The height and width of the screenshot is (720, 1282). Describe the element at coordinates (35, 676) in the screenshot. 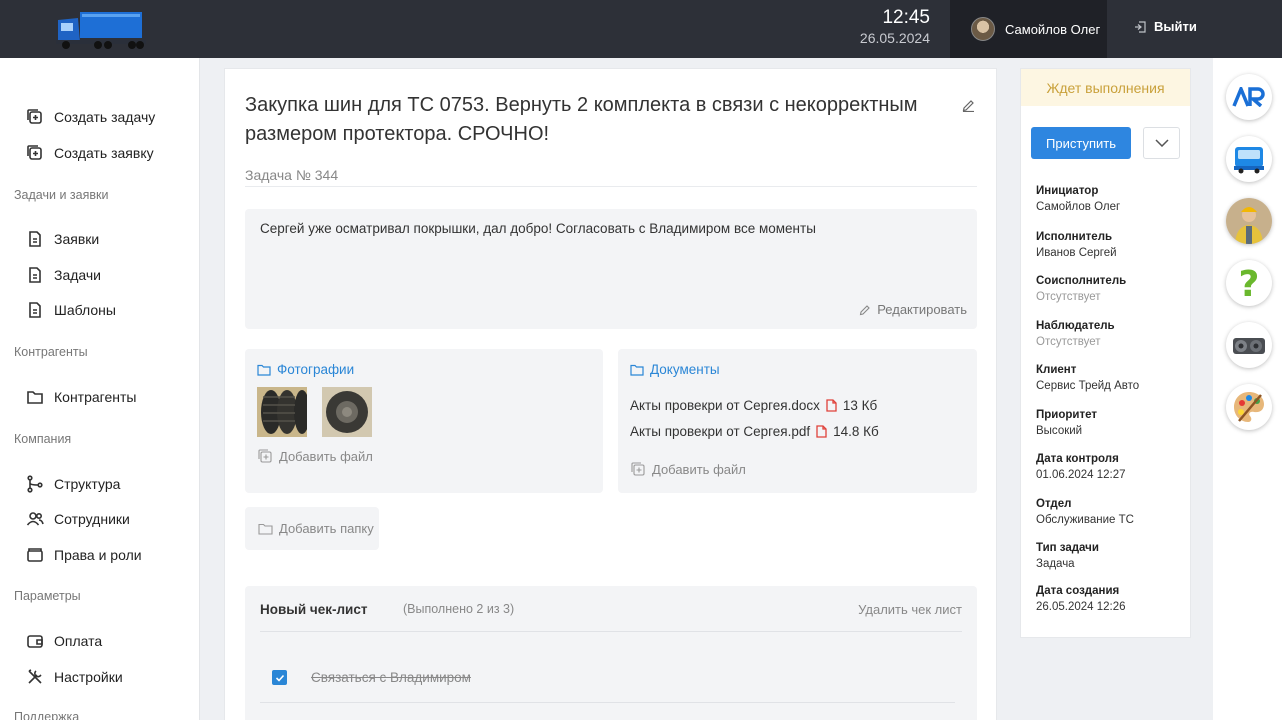

I see `tools-icon` at that location.